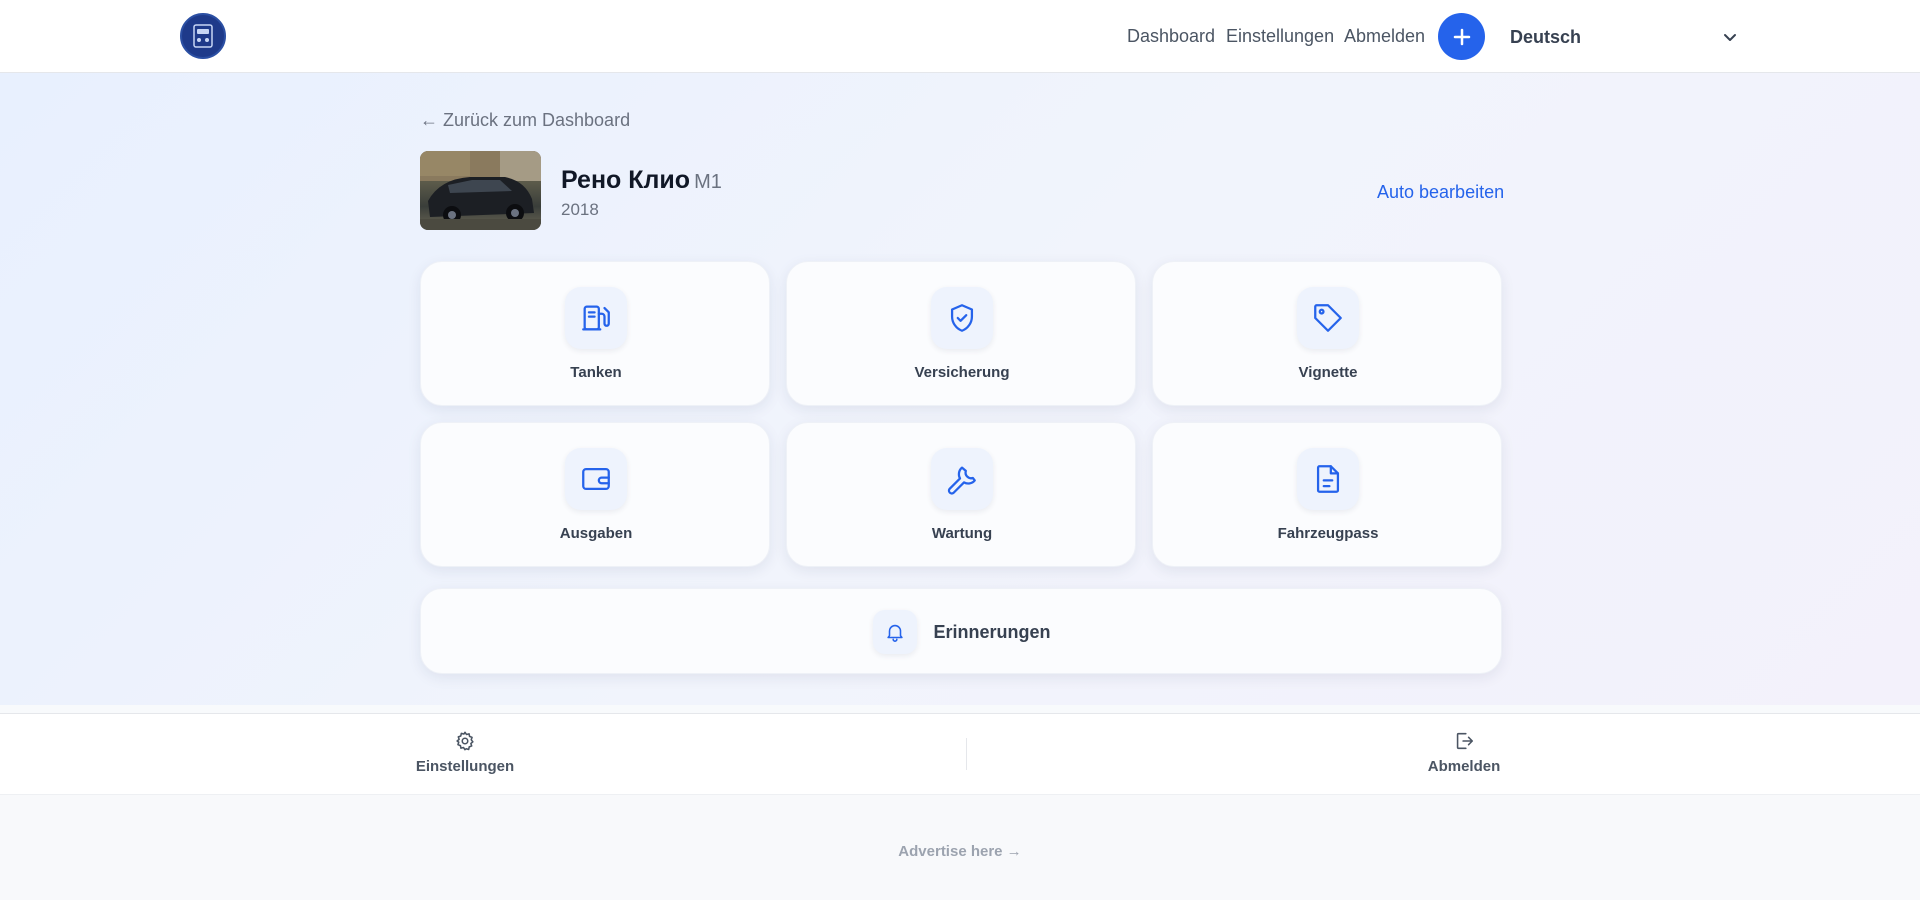 This screenshot has width=1920, height=900. Describe the element at coordinates (962, 533) in the screenshot. I see `tile-label: Wartung` at that location.